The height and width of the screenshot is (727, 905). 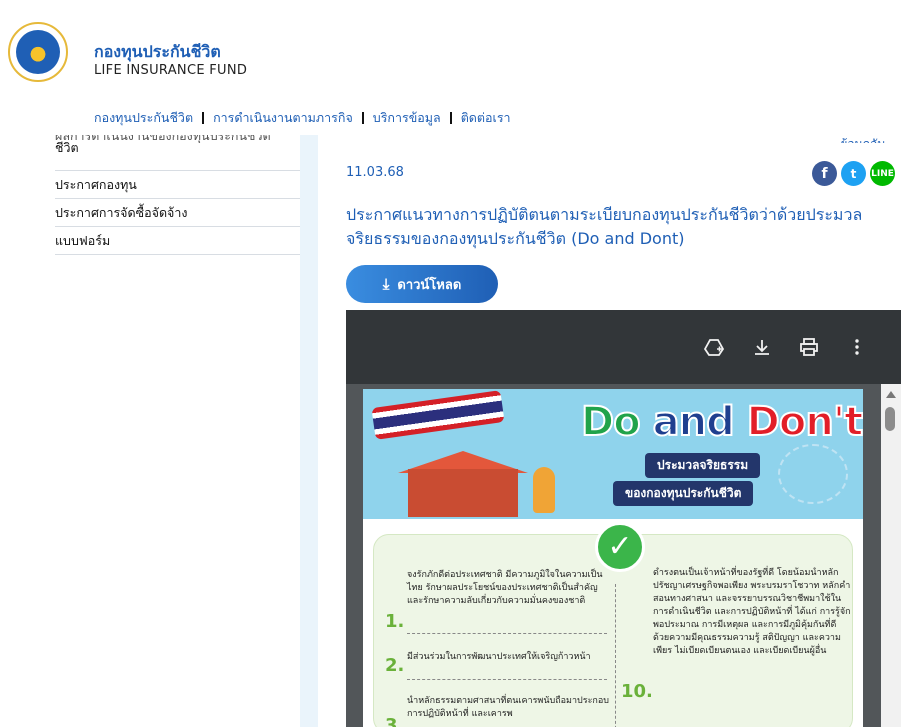 I want to click on back-link: ย้อนกลับ, so click(x=862, y=139).